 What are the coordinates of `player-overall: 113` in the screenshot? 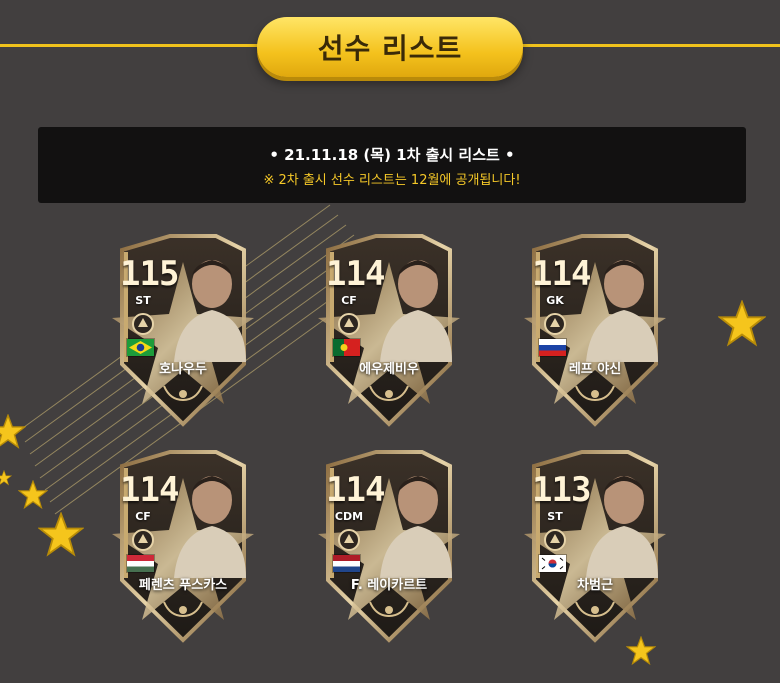 It's located at (561, 490).